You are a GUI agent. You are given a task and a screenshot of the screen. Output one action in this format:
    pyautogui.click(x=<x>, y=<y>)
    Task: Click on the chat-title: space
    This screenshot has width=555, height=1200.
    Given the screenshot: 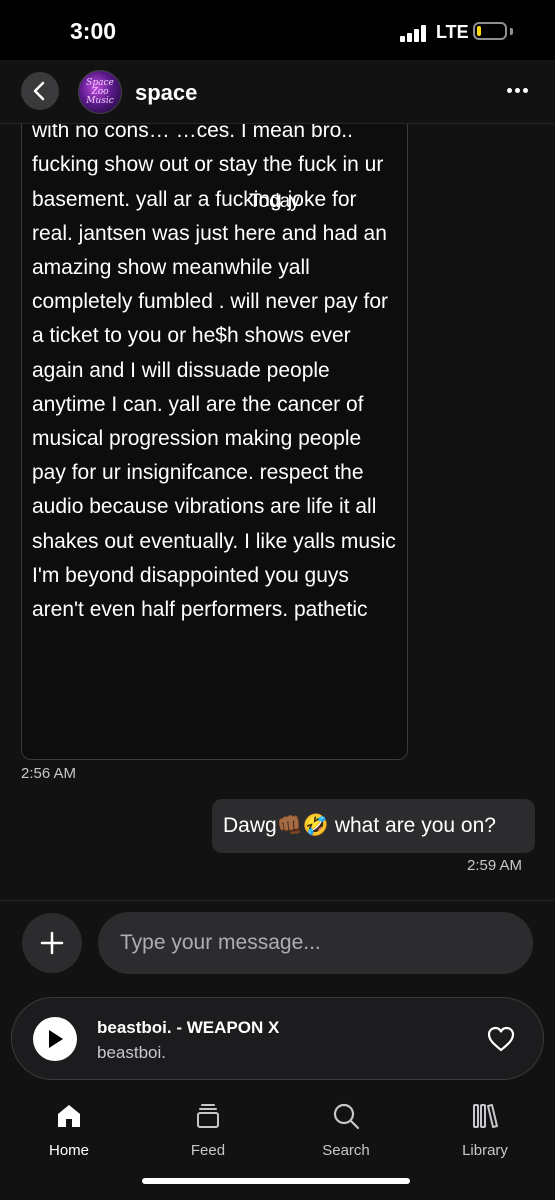 What is the action you would take?
    pyautogui.click(x=166, y=93)
    